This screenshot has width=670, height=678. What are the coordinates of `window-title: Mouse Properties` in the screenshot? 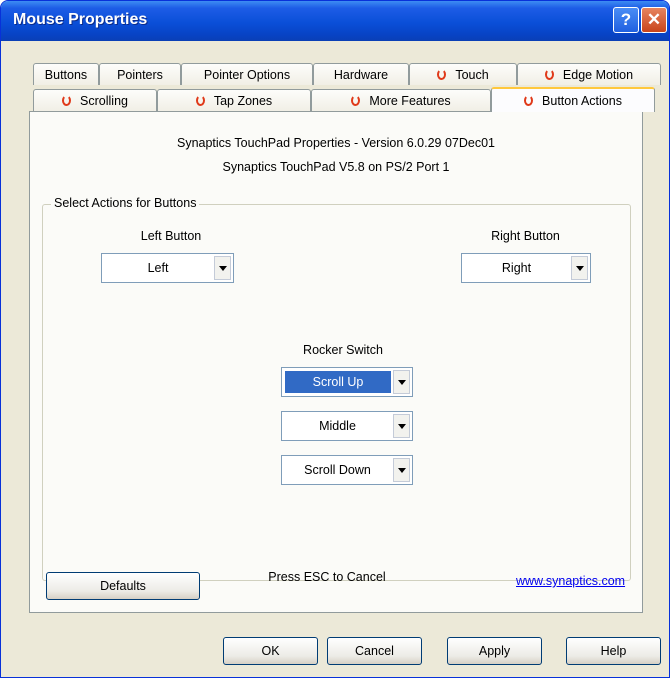 It's located at (80, 19).